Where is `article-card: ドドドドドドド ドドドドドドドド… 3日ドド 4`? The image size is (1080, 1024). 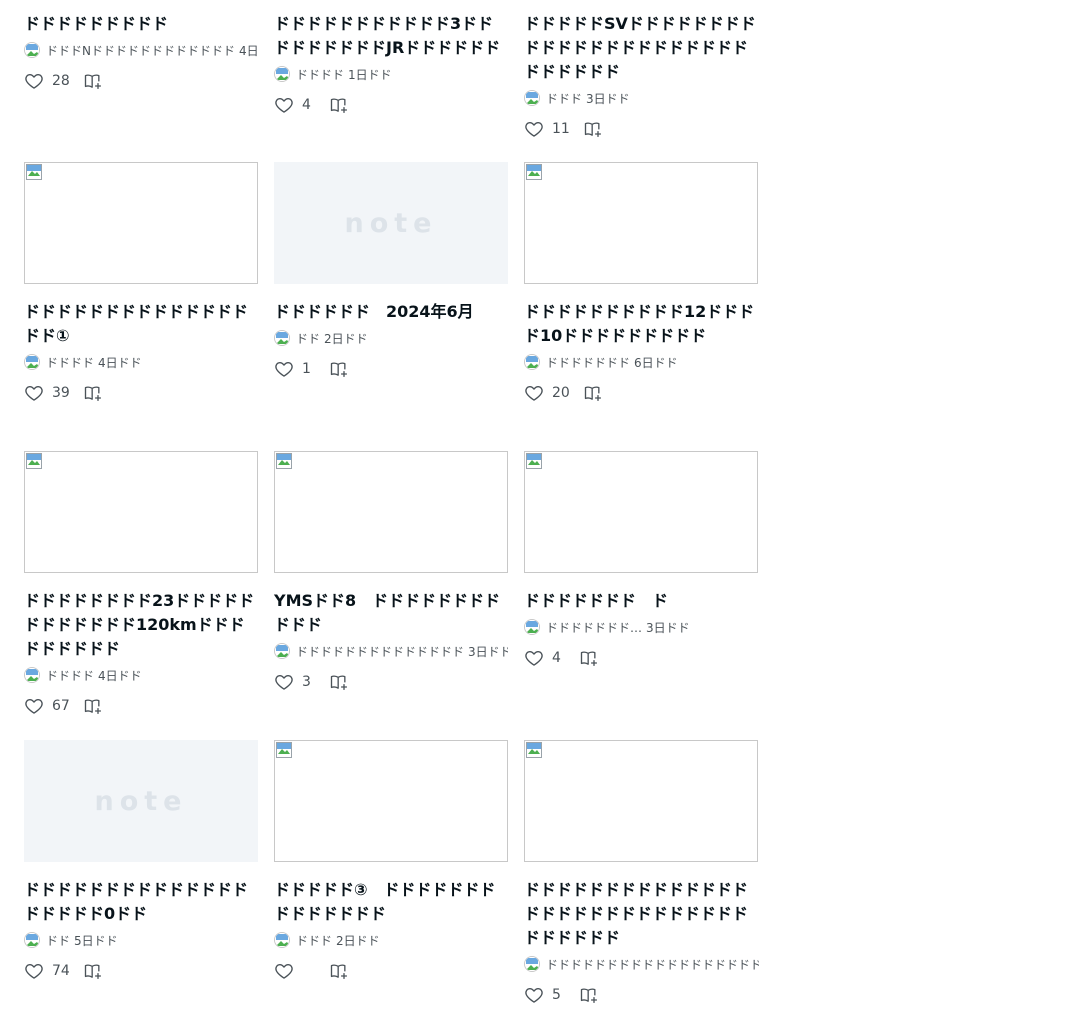 article-card: ドドドドドドド ドドドドドドドド… 3日ドド 4 is located at coordinates (641, 560).